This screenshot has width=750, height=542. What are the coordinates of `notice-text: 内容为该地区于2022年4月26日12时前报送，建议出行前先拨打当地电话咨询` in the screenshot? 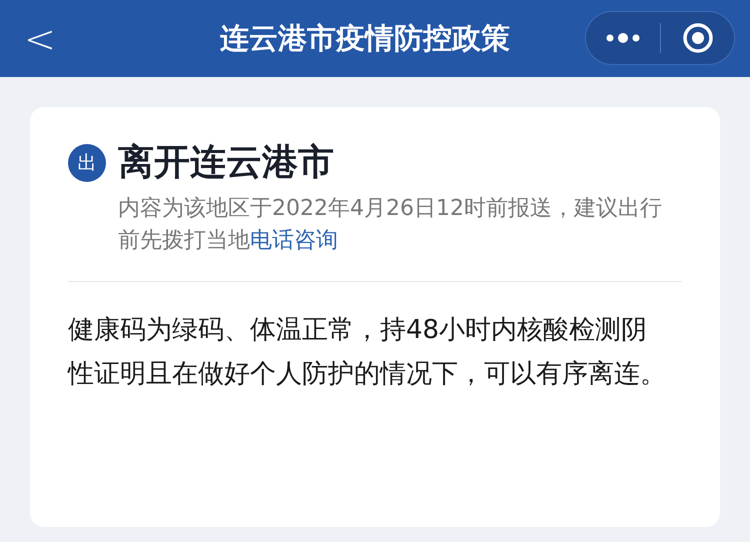 It's located at (390, 225).